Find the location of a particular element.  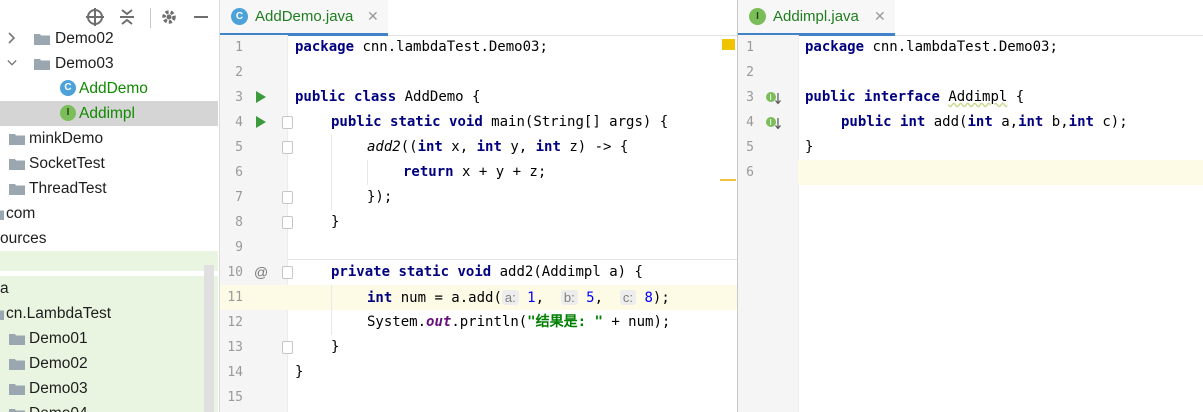

tab-adddemo: C AddDemo.java ✕ is located at coordinates (304, 18).